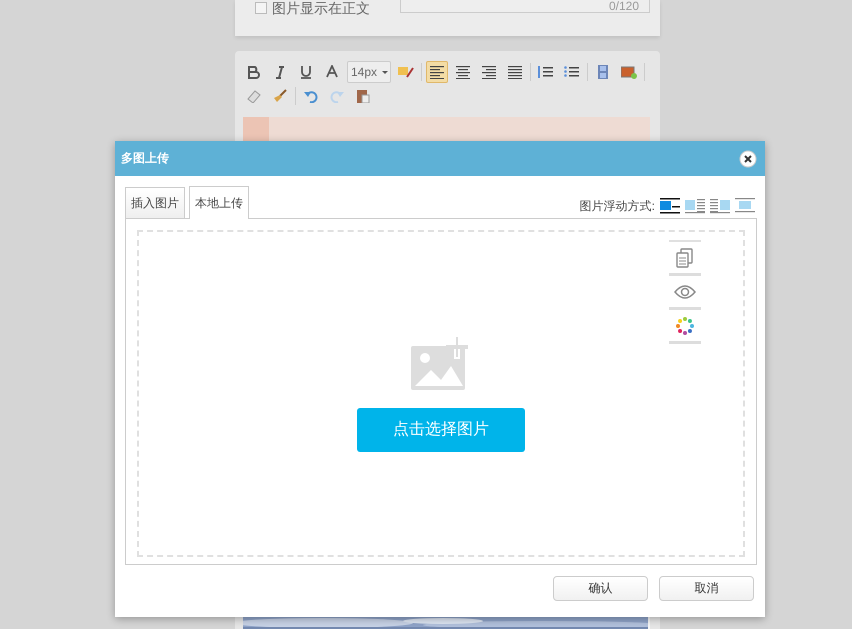  What do you see at coordinates (695, 206) in the screenshot?
I see `float-left-icon` at bounding box center [695, 206].